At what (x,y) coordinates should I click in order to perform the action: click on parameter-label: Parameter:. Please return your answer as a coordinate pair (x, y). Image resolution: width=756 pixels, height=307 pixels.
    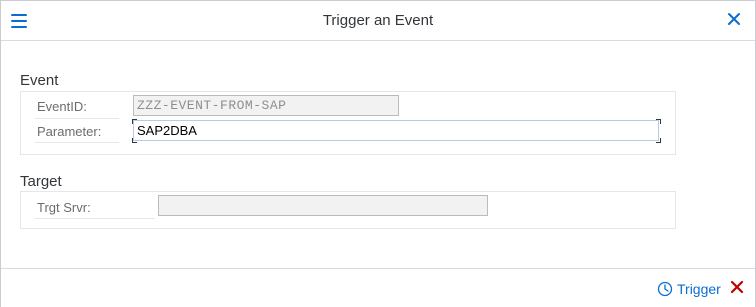
    Looking at the image, I should click on (69, 131).